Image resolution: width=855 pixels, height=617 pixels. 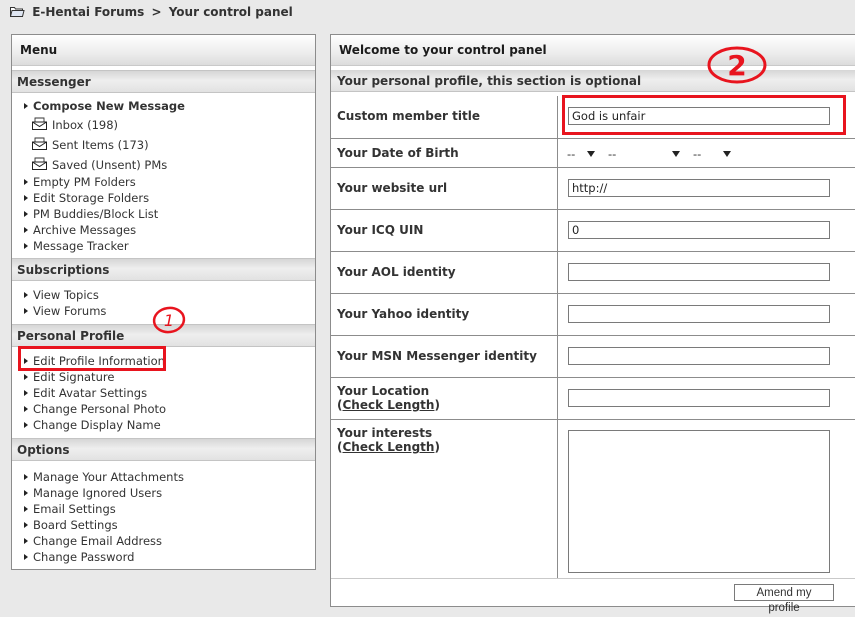 I want to click on dob-year-select: --, so click(x=712, y=154).